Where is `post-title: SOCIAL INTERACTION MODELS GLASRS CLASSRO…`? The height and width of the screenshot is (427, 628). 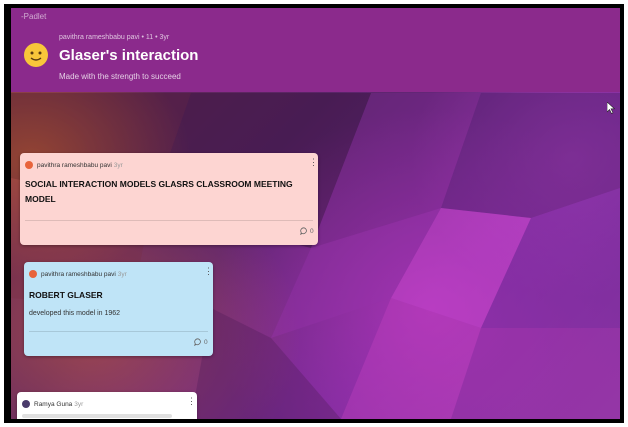
post-title: SOCIAL INTERACTION MODELS GLASRS CLASSRO… is located at coordinates (169, 192).